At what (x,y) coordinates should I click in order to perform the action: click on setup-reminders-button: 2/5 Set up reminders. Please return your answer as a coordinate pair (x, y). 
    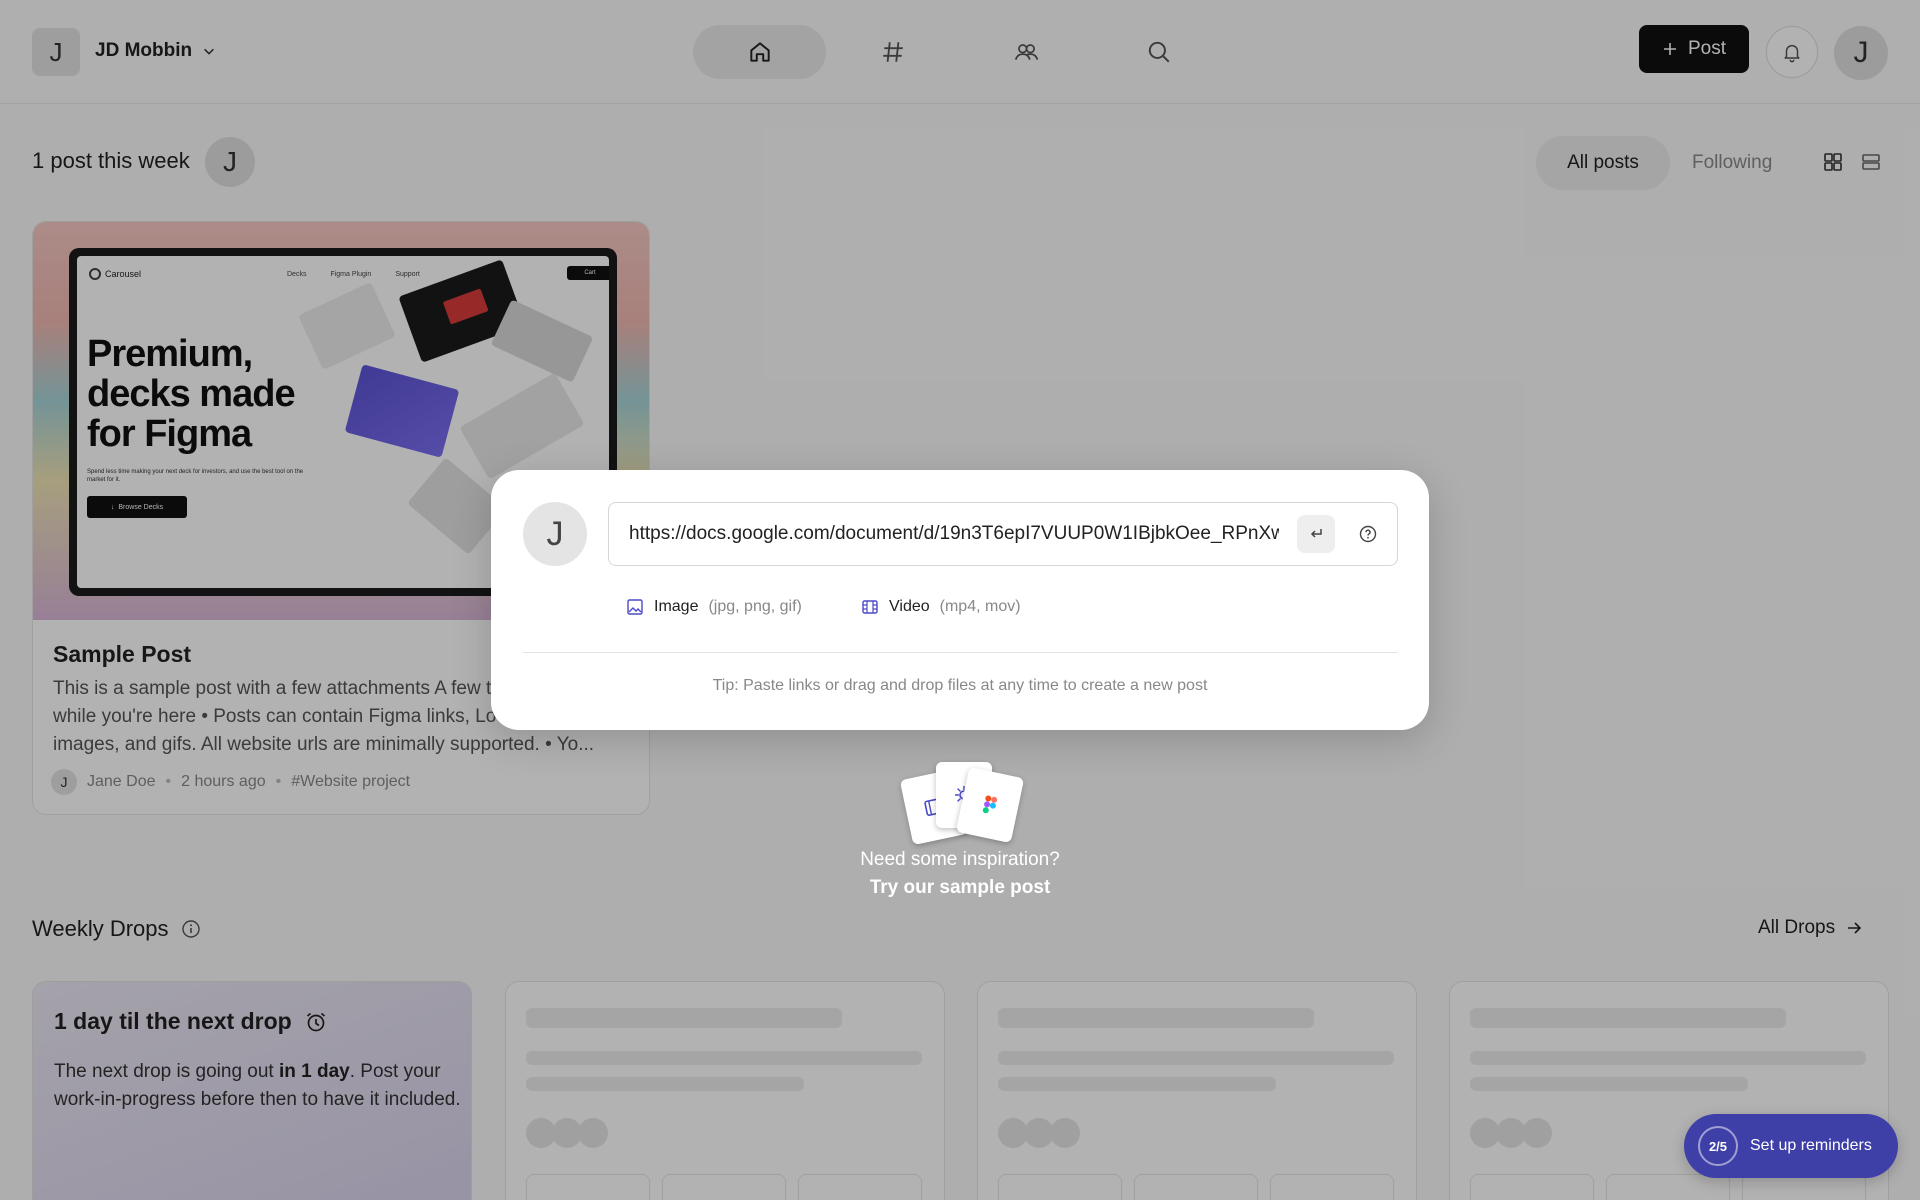
    Looking at the image, I should click on (1791, 1146).